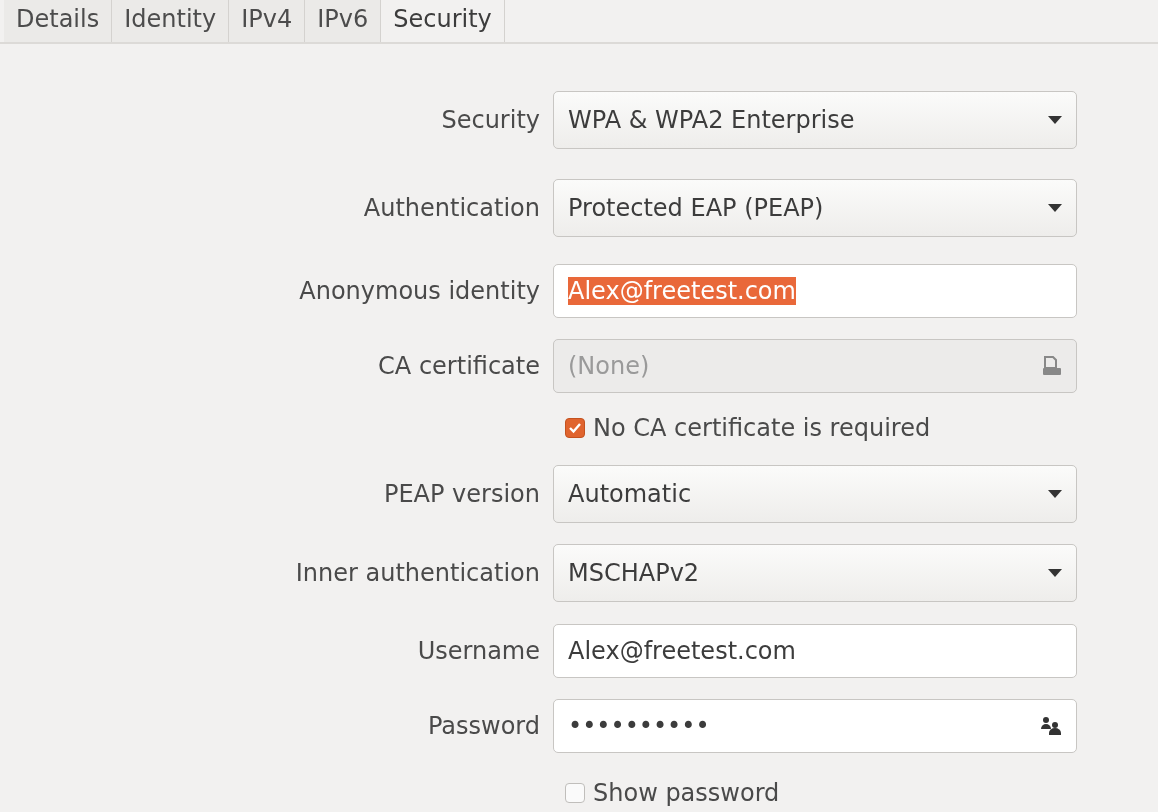 Image resolution: width=1158 pixels, height=812 pixels. I want to click on dropdown: MSCHAPv2, so click(815, 572).